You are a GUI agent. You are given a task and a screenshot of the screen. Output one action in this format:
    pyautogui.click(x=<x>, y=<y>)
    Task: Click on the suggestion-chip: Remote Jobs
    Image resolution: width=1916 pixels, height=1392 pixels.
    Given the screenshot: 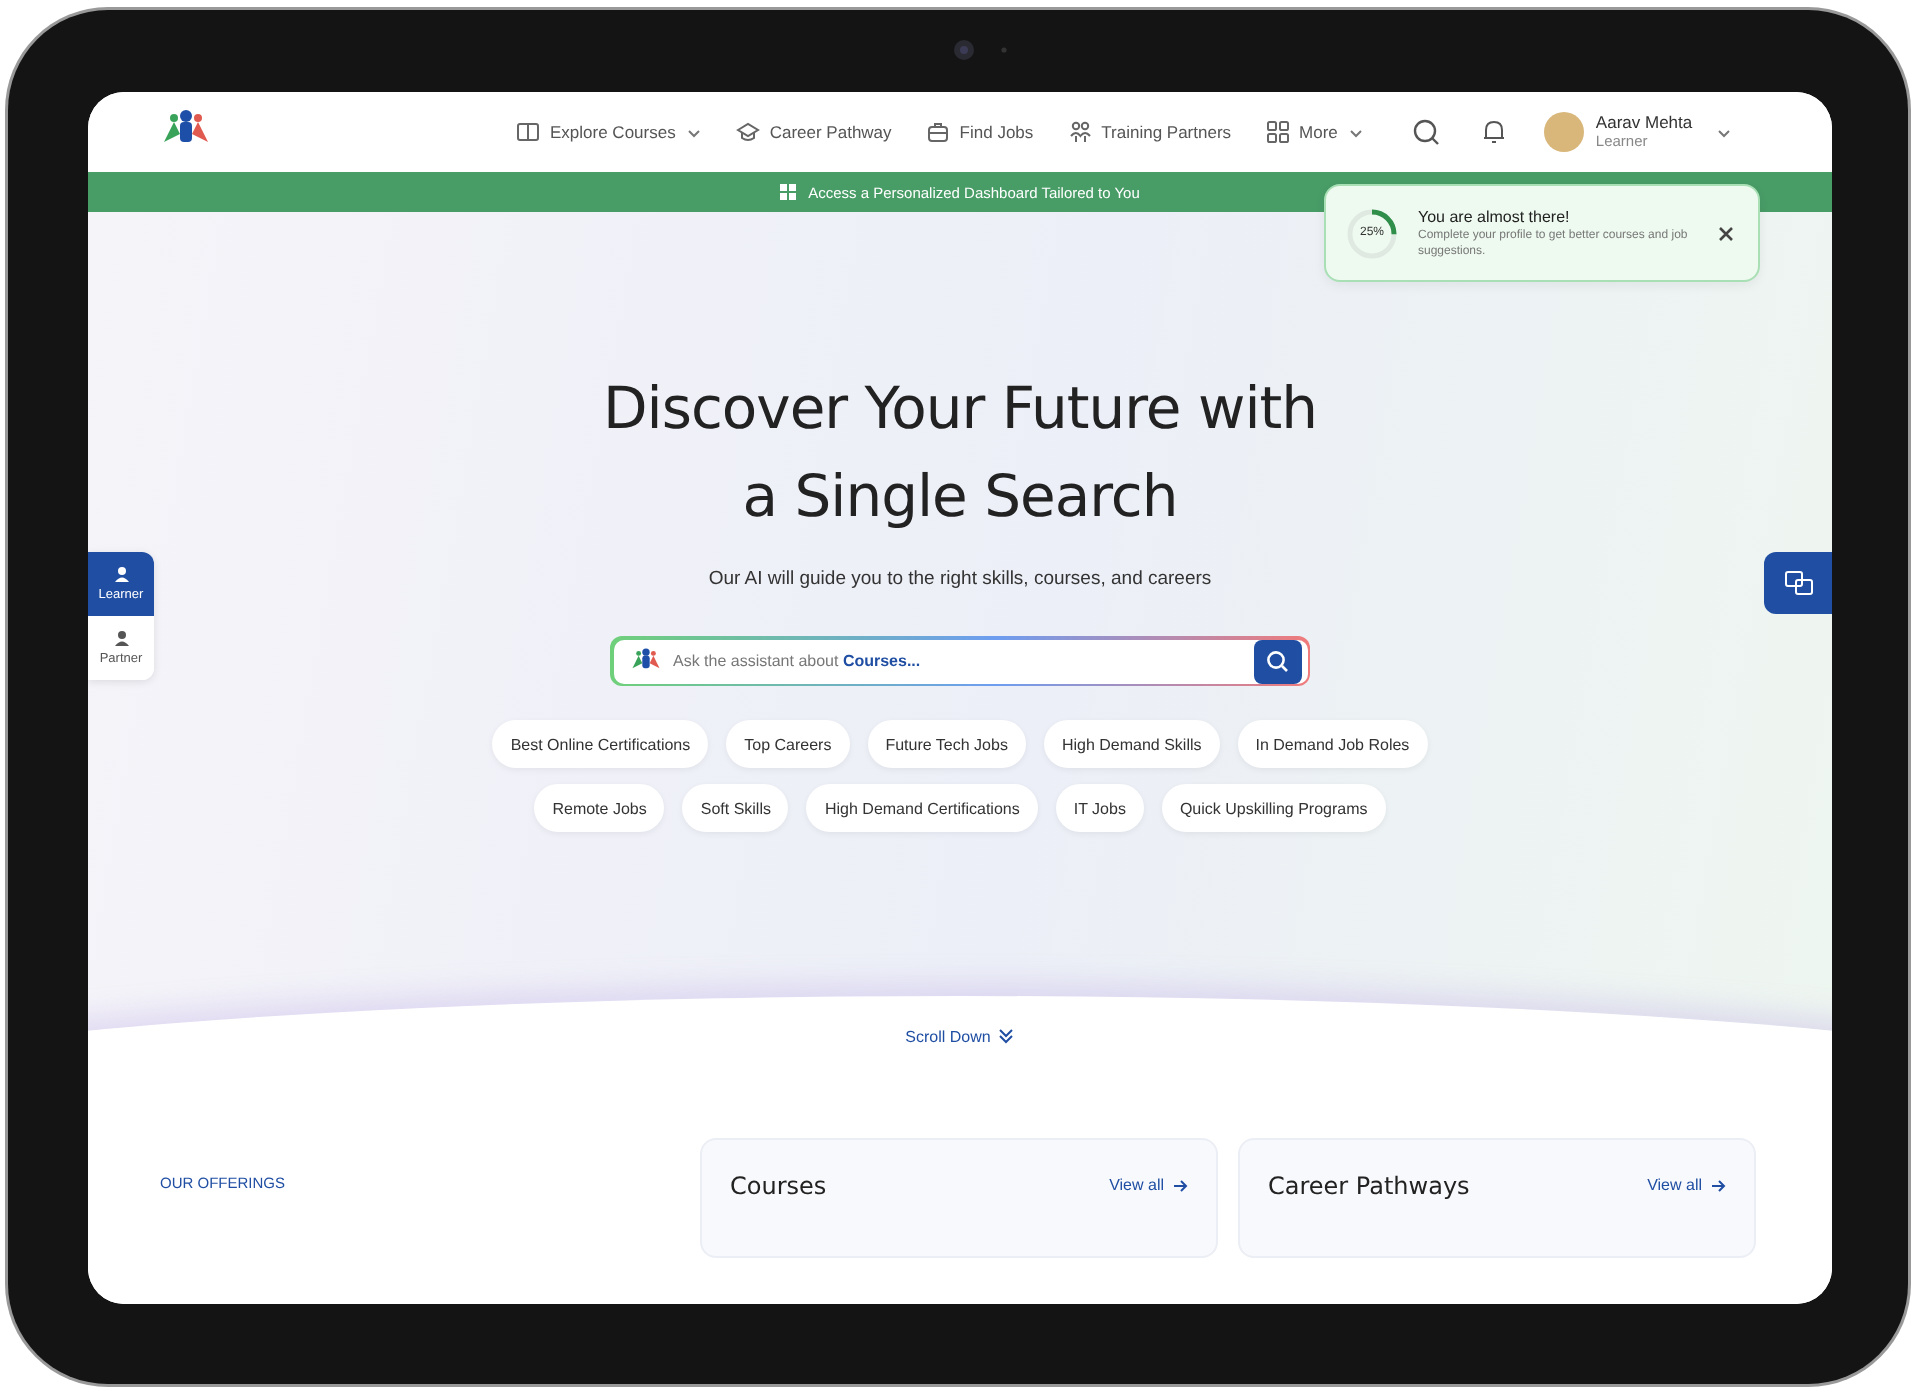 What is the action you would take?
    pyautogui.click(x=599, y=808)
    